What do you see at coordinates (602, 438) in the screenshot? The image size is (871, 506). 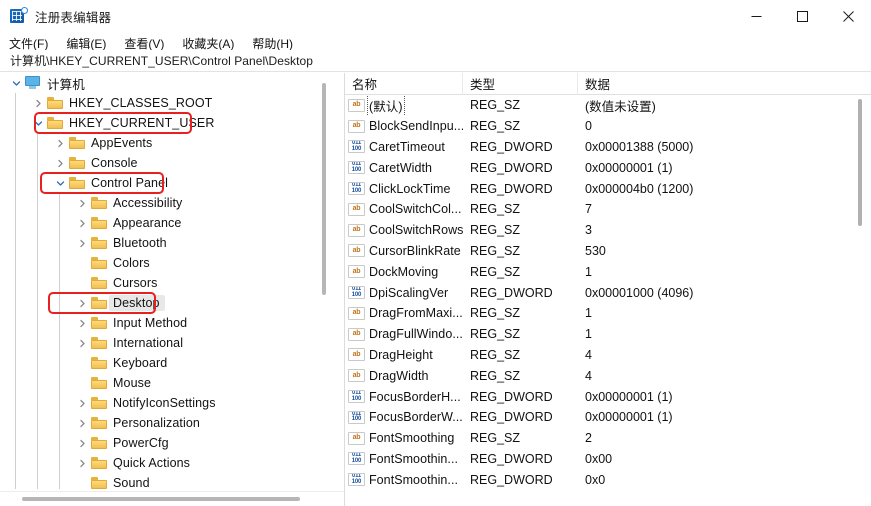 I see `value-row: ab FontSmoothing REG_SZ 2` at bounding box center [602, 438].